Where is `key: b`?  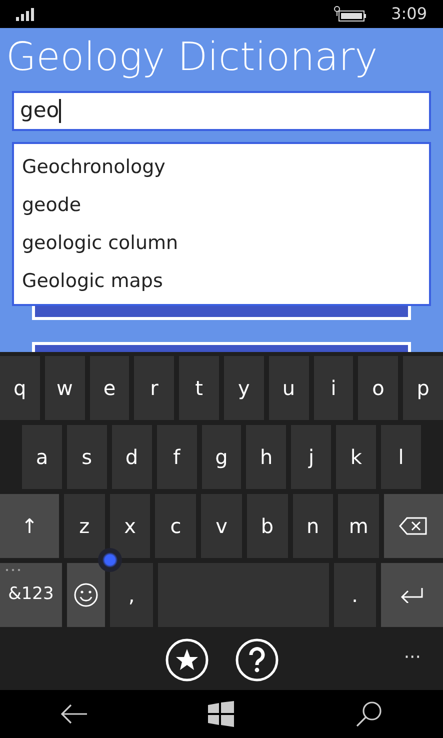 key: b is located at coordinates (267, 526).